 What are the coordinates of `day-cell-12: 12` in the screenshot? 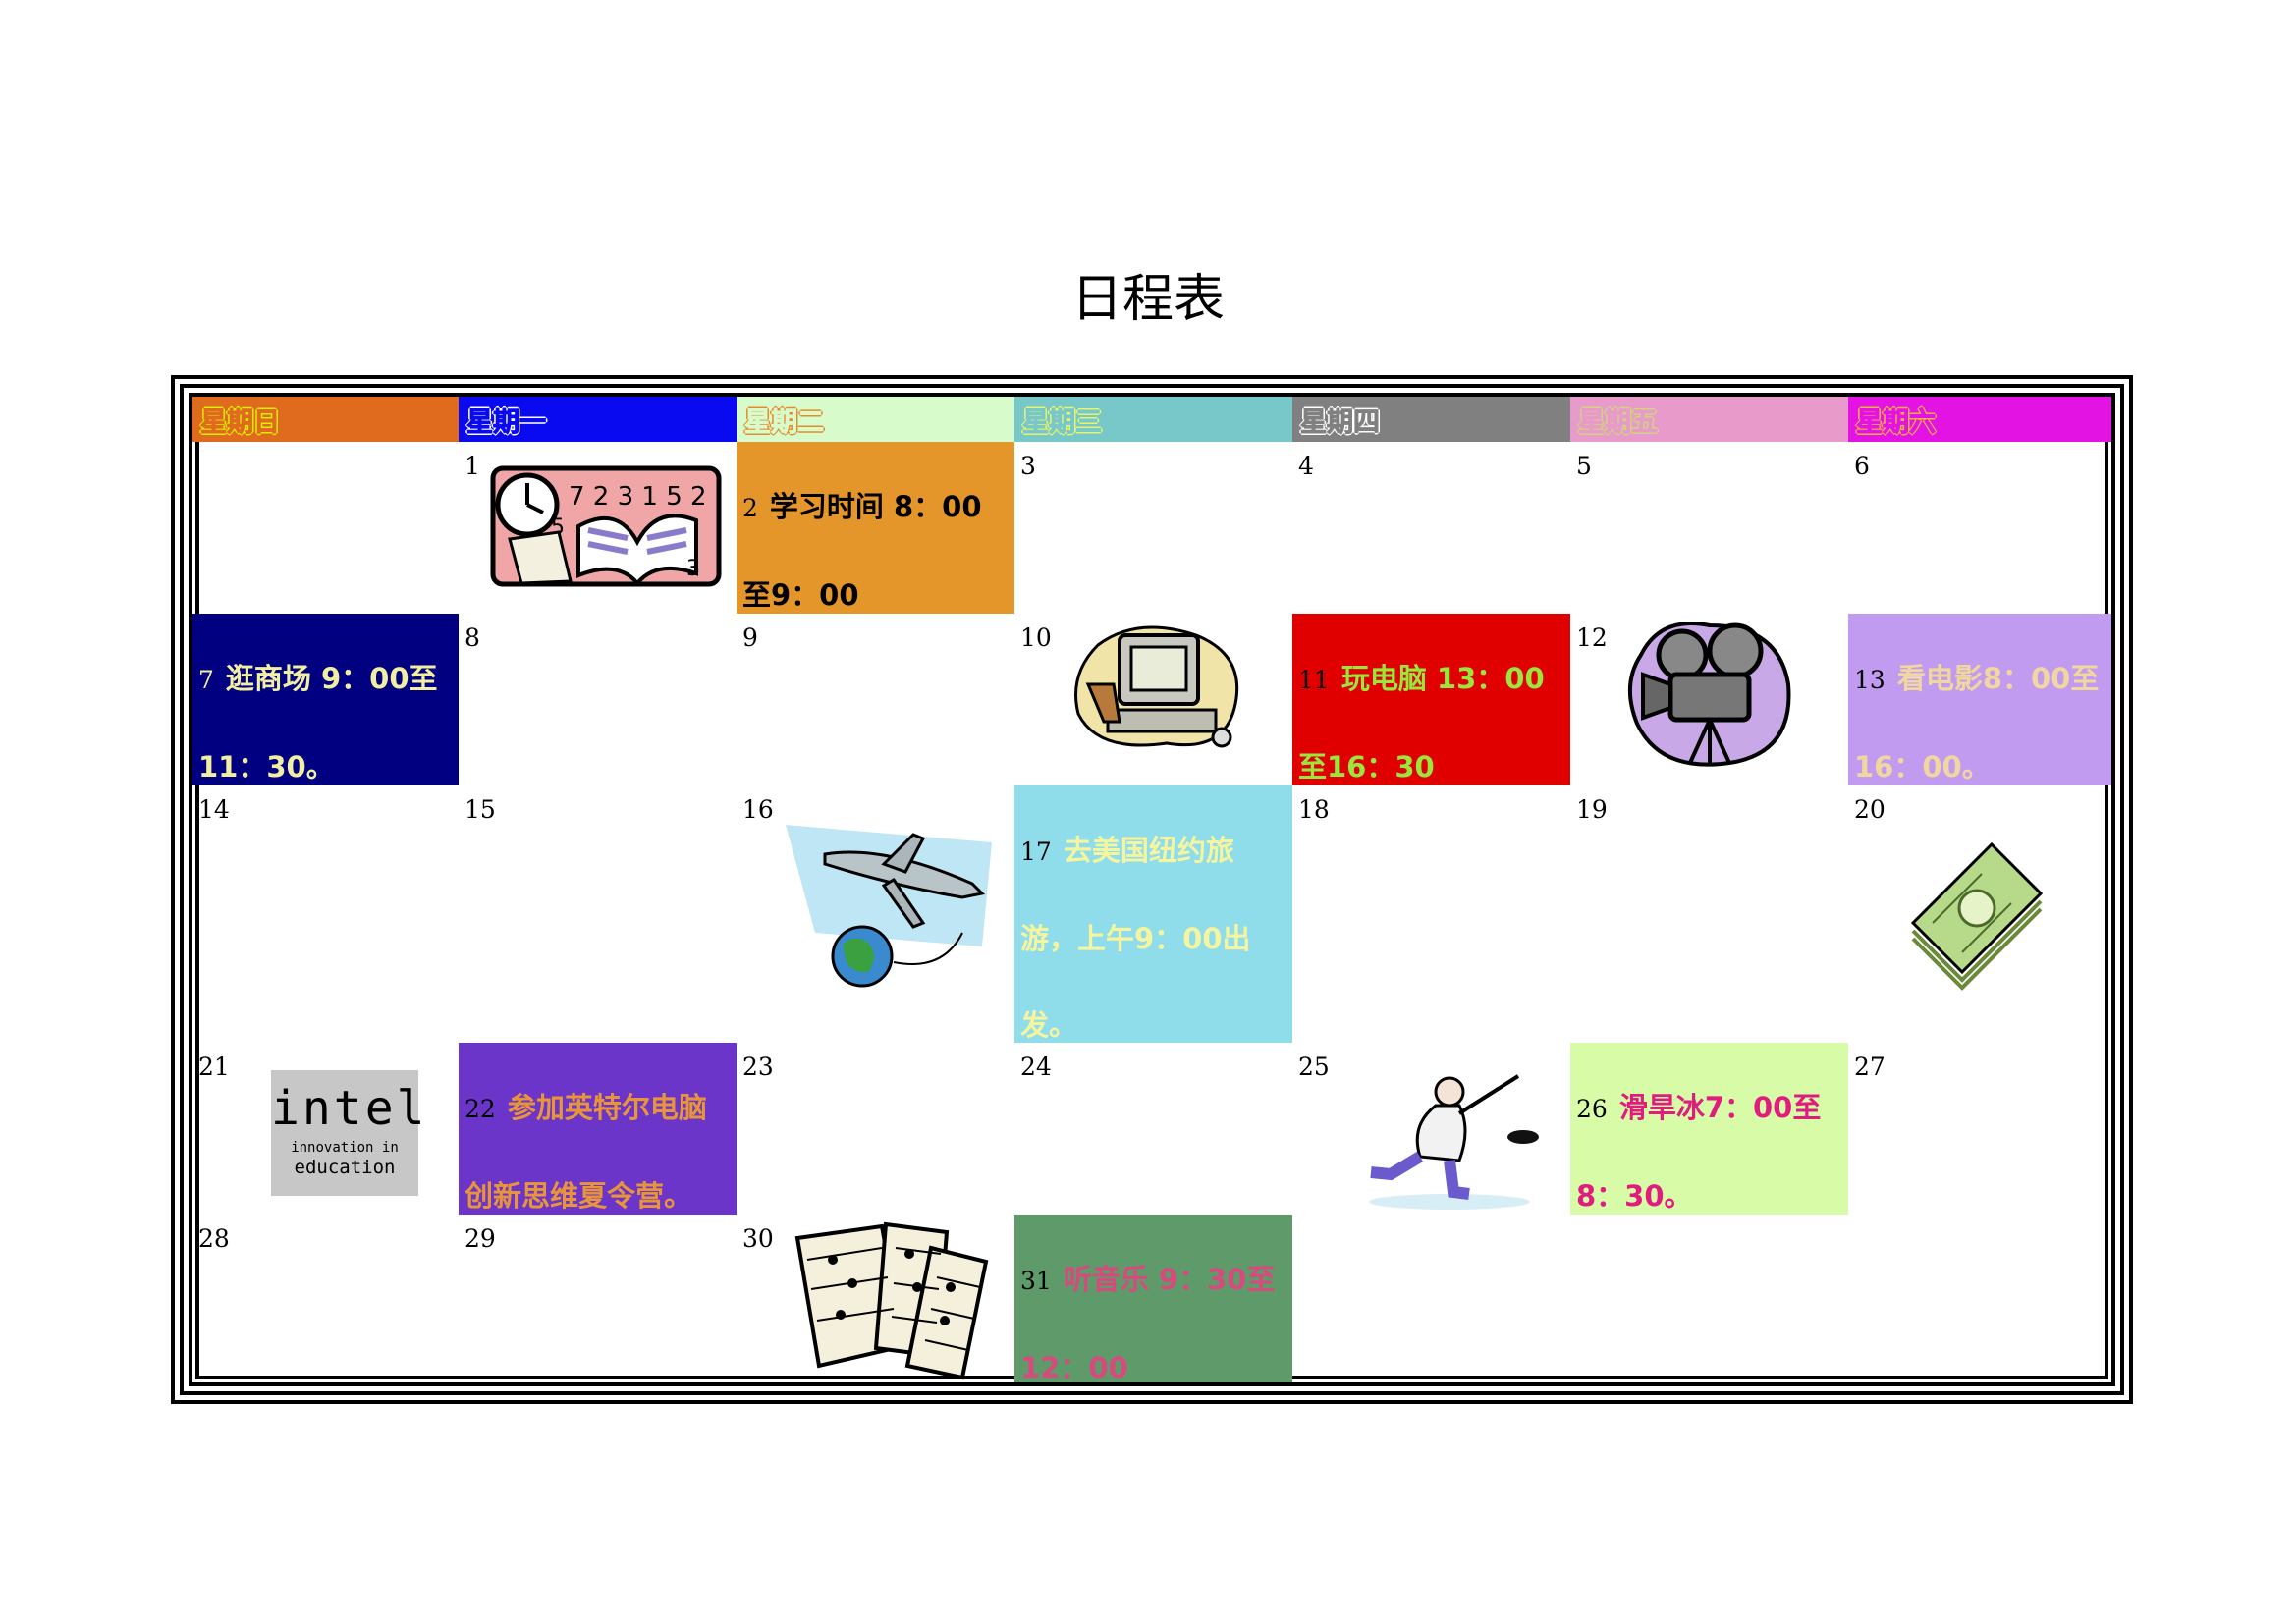 It's located at (1709, 699).